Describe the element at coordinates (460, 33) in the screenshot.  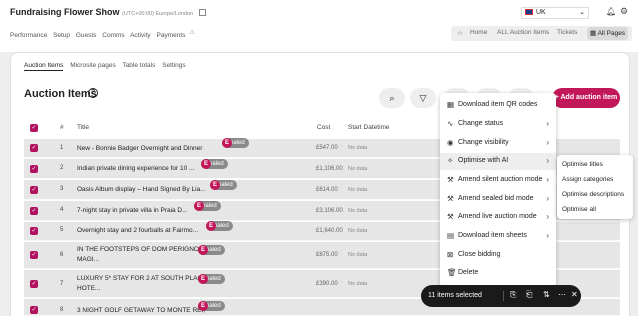
I see `star-icon: ☆` at that location.